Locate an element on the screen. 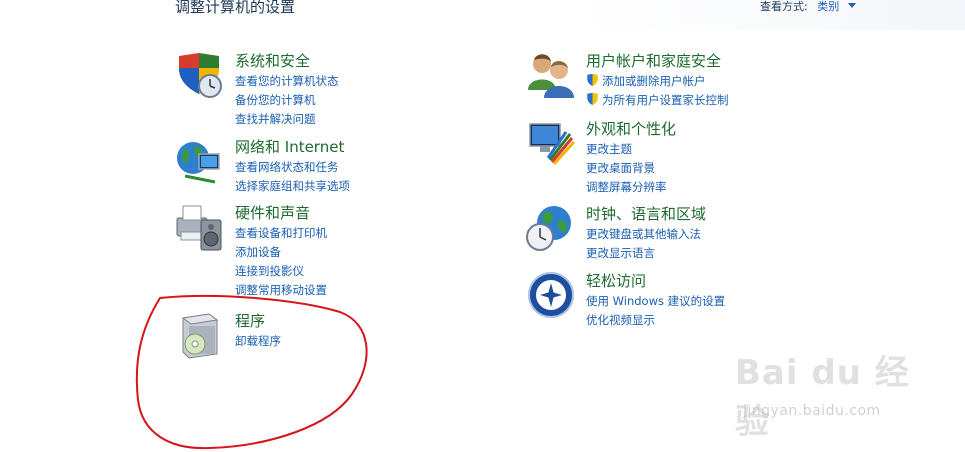 This screenshot has height=452, width=965. watermark-url: jingyan.baidu.com is located at coordinates (812, 411).